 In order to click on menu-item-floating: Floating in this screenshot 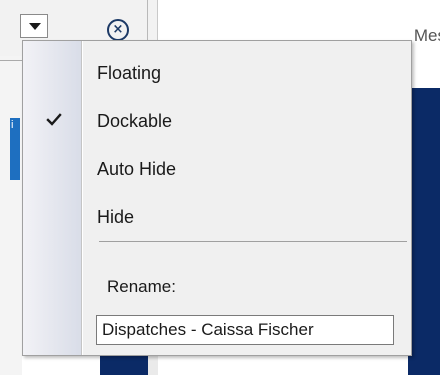, I will do `click(217, 74)`.